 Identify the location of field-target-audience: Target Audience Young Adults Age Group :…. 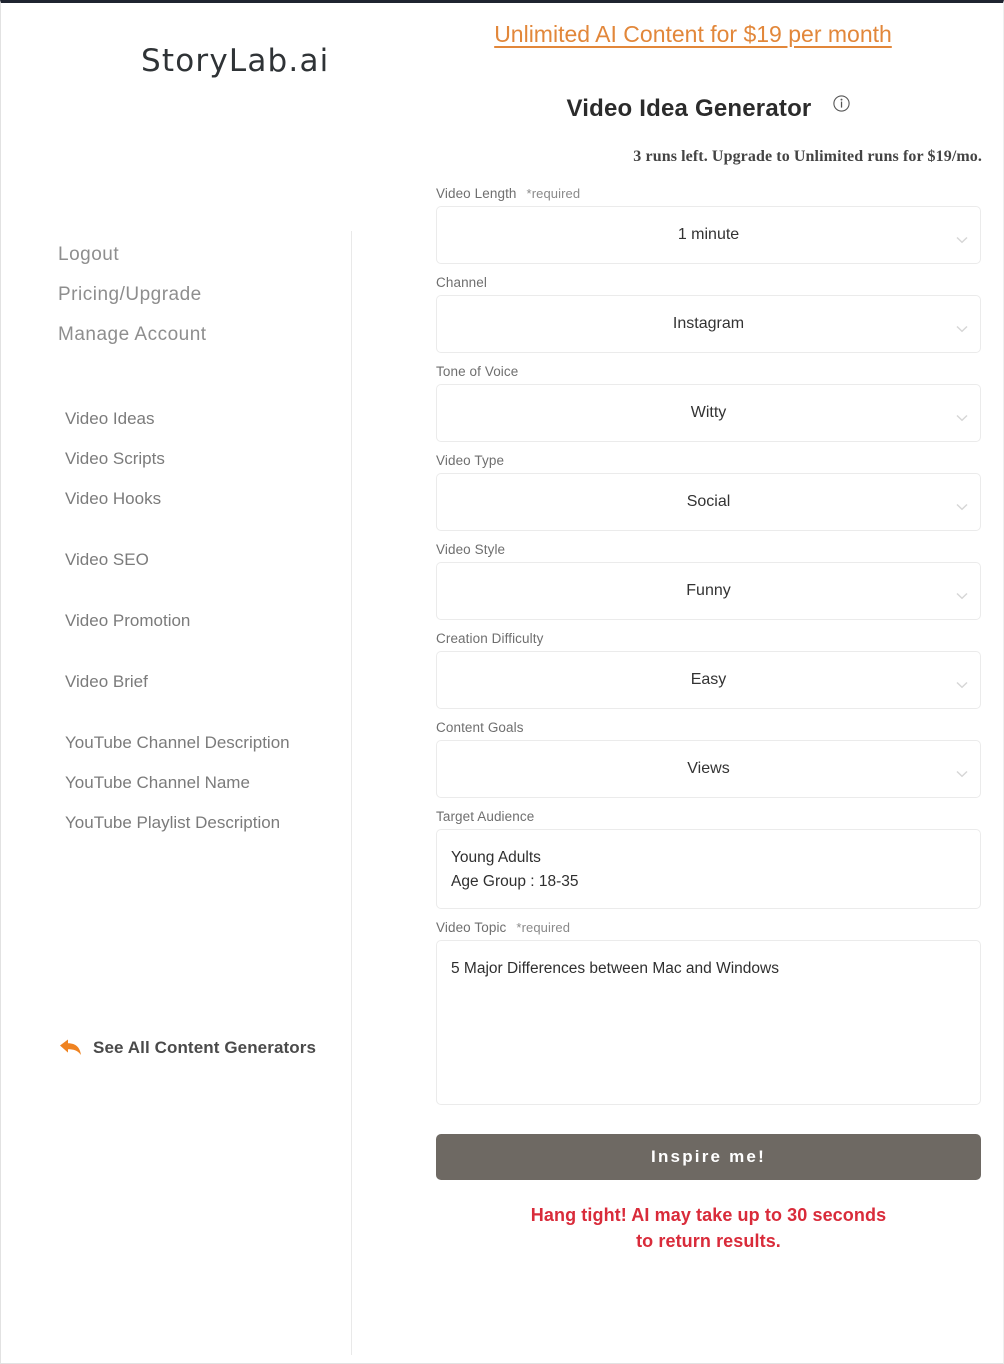
(708, 859).